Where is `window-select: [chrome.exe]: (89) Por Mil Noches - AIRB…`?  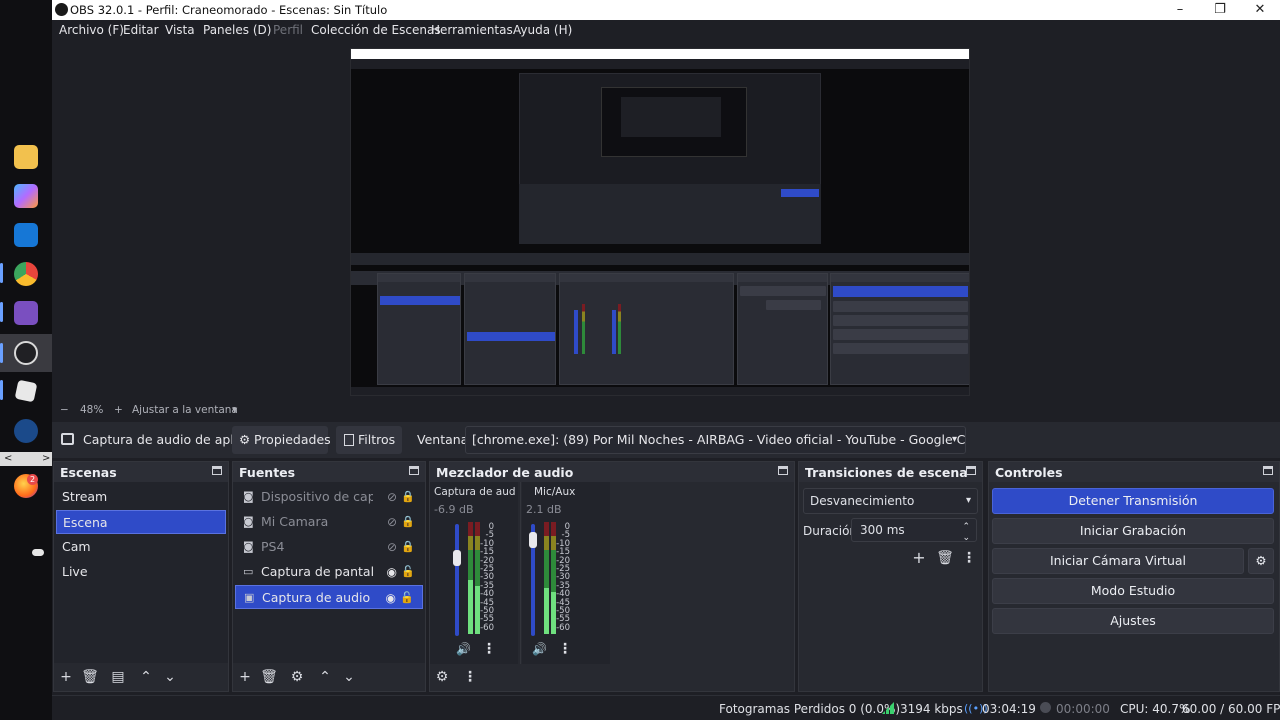 window-select: [chrome.exe]: (89) Por Mil Noches - AIRB… is located at coordinates (715, 440).